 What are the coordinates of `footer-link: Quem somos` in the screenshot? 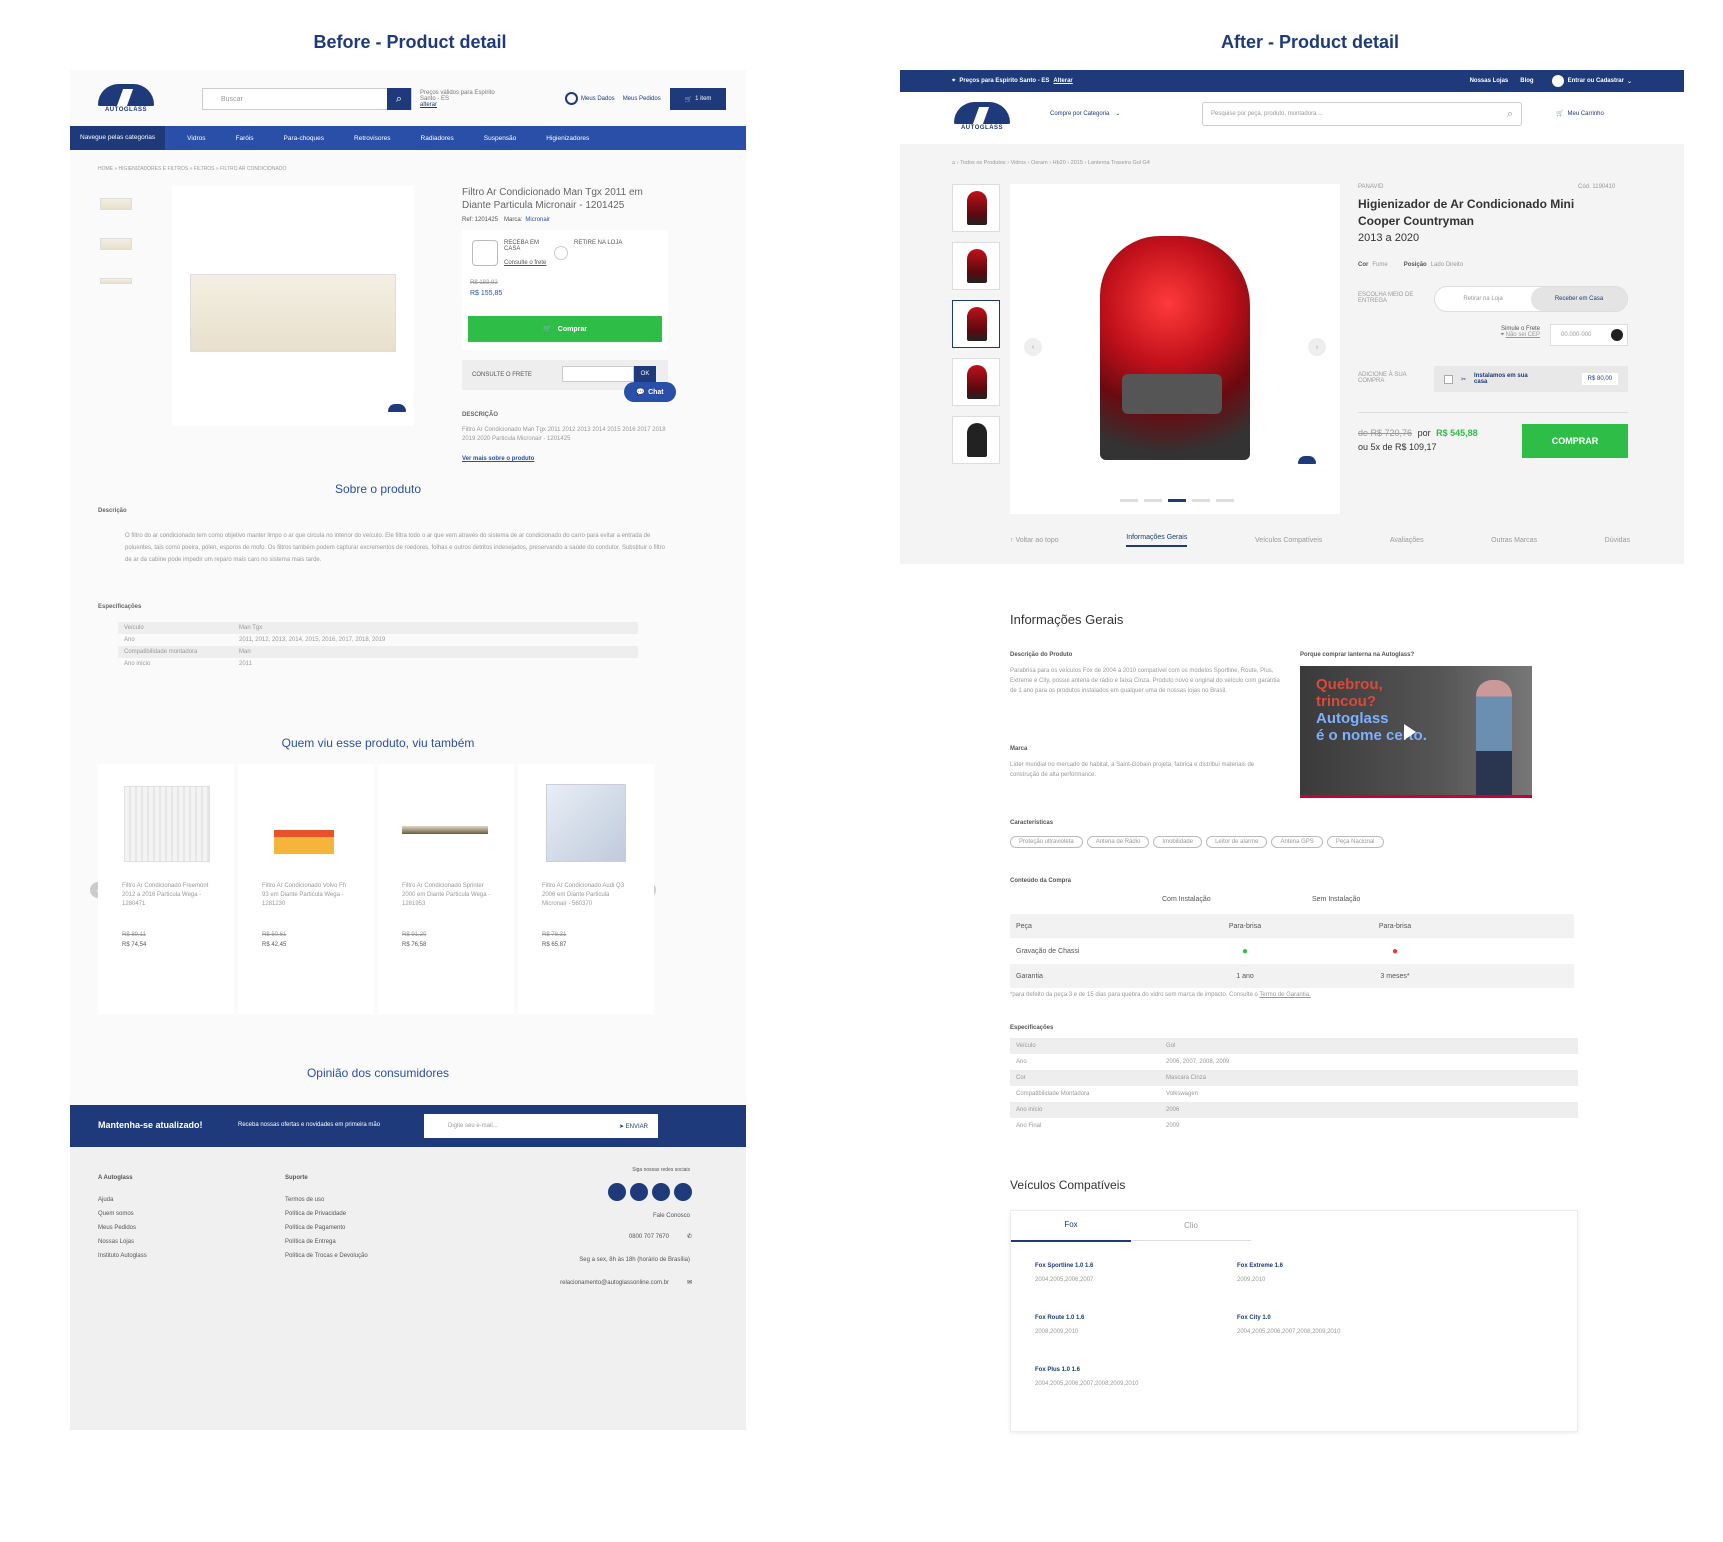 It's located at (122, 1214).